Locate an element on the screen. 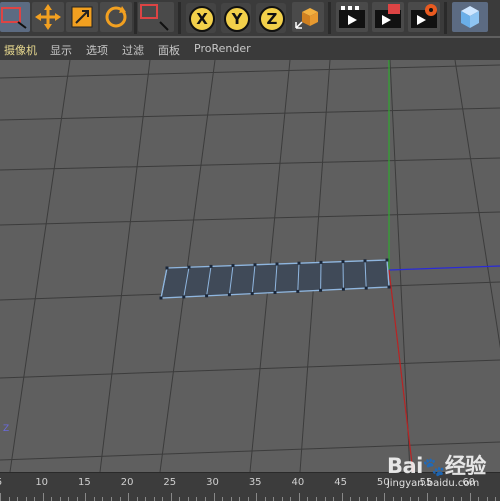 This screenshot has height=501, width=500. recent-tools-icon is located at coordinates (156, 17).